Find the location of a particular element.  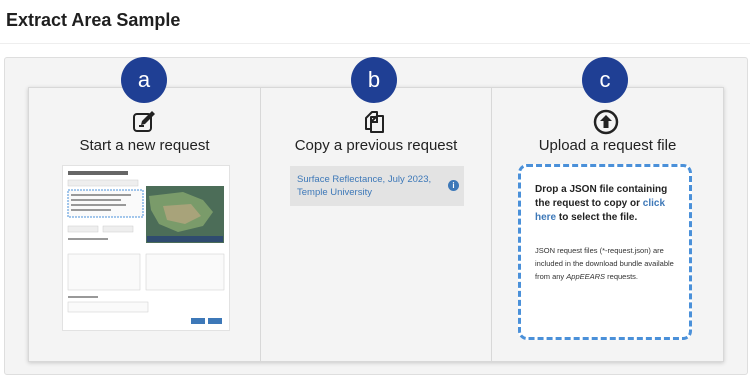

form-preview-image is located at coordinates (146, 248).